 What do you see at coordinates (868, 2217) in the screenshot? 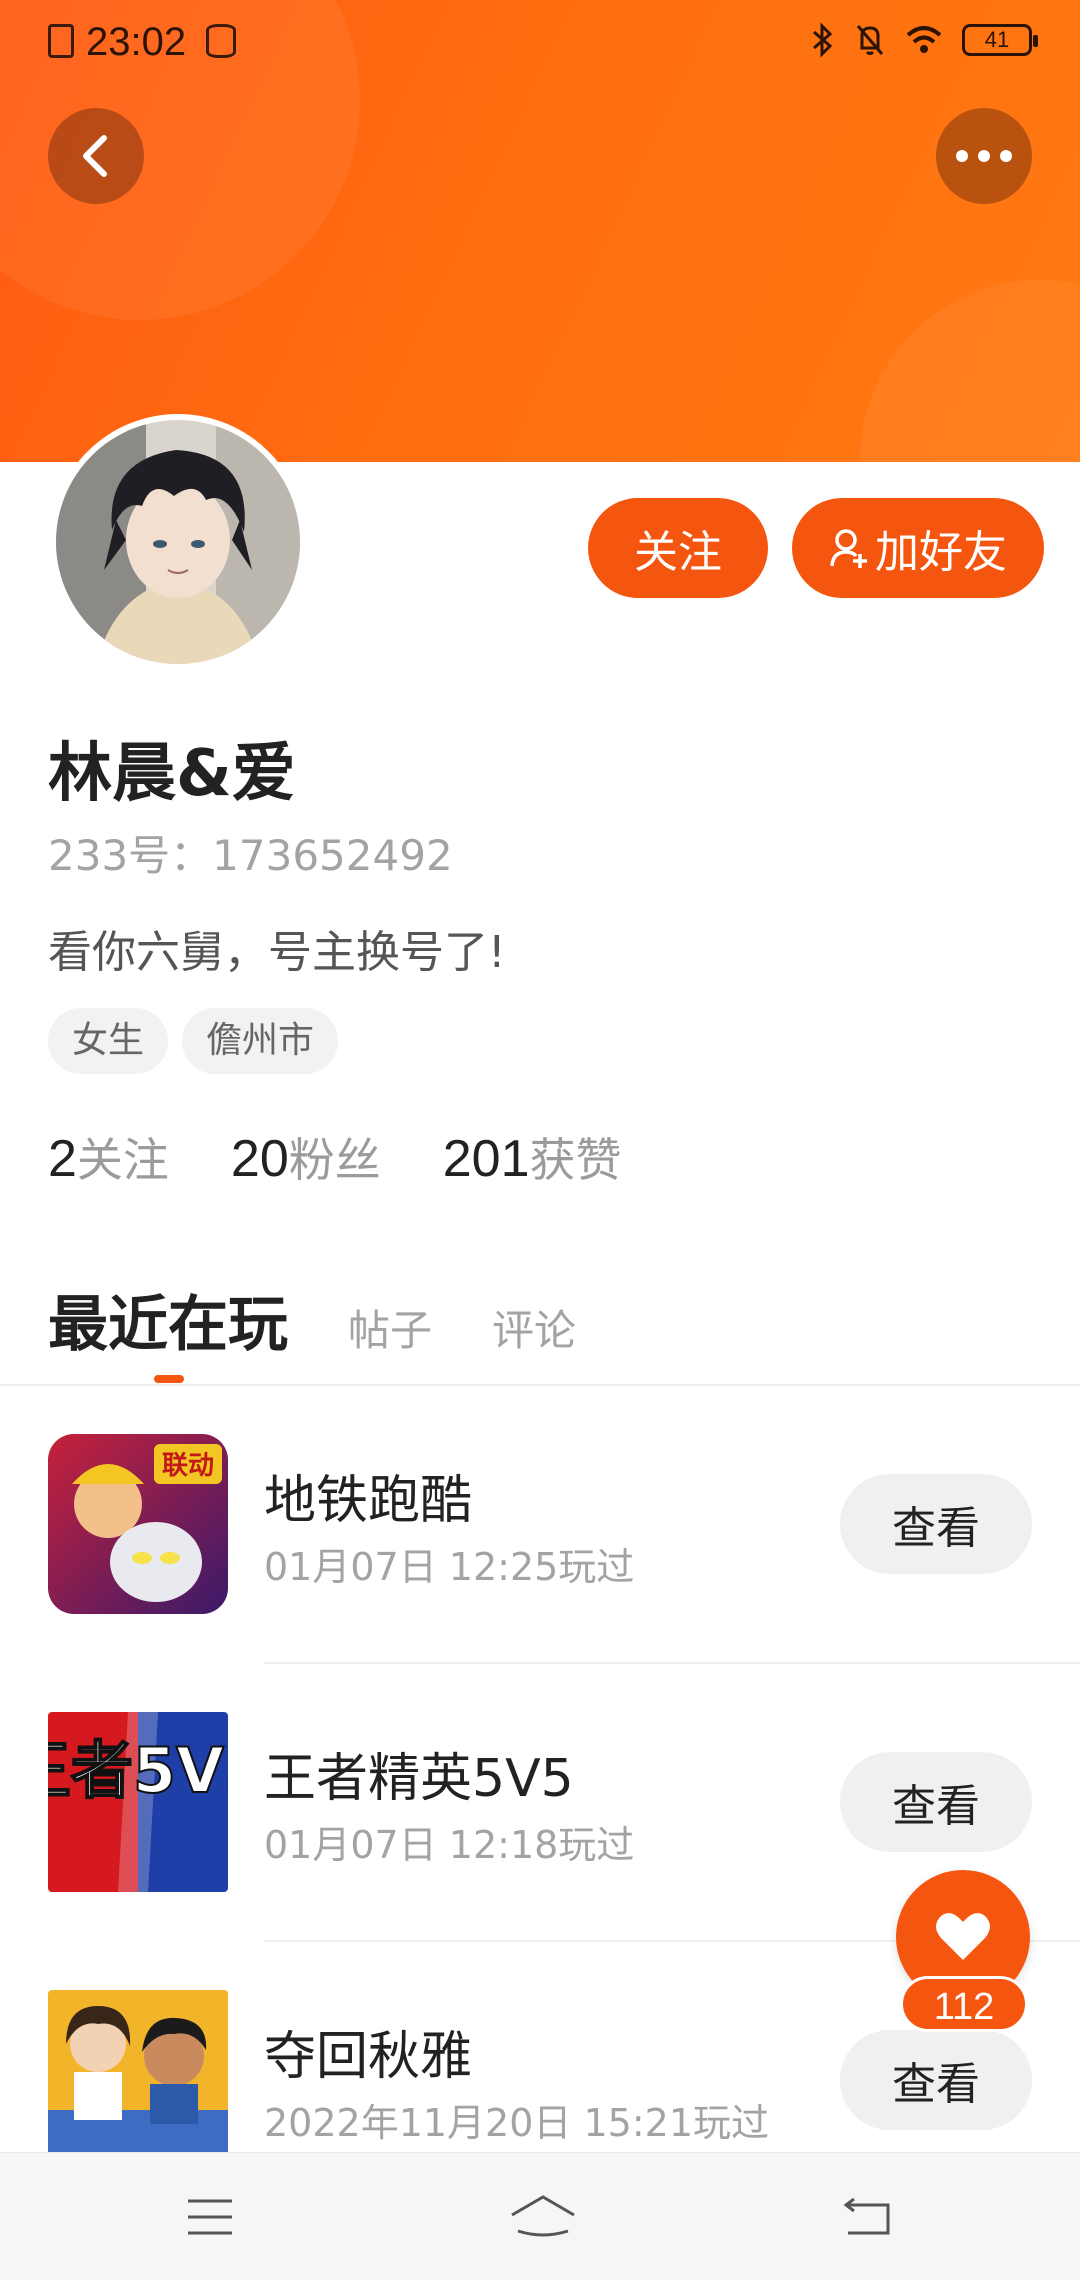
I see `back-nav-icon` at bounding box center [868, 2217].